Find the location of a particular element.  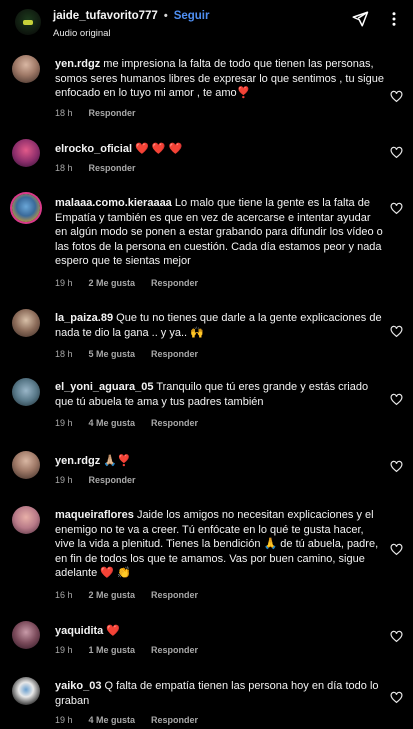

comment-time: 16 h is located at coordinates (64, 595).